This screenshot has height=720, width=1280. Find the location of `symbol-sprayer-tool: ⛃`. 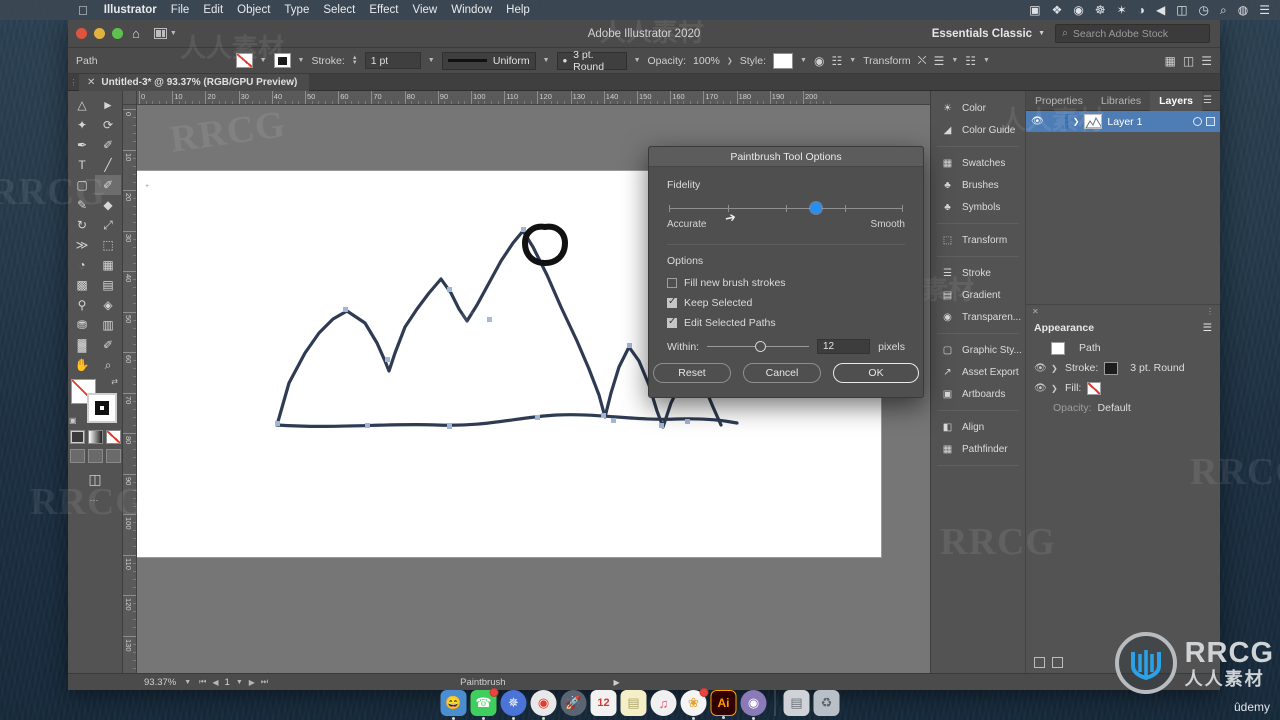

symbol-sprayer-tool: ⛃ is located at coordinates (82, 325).